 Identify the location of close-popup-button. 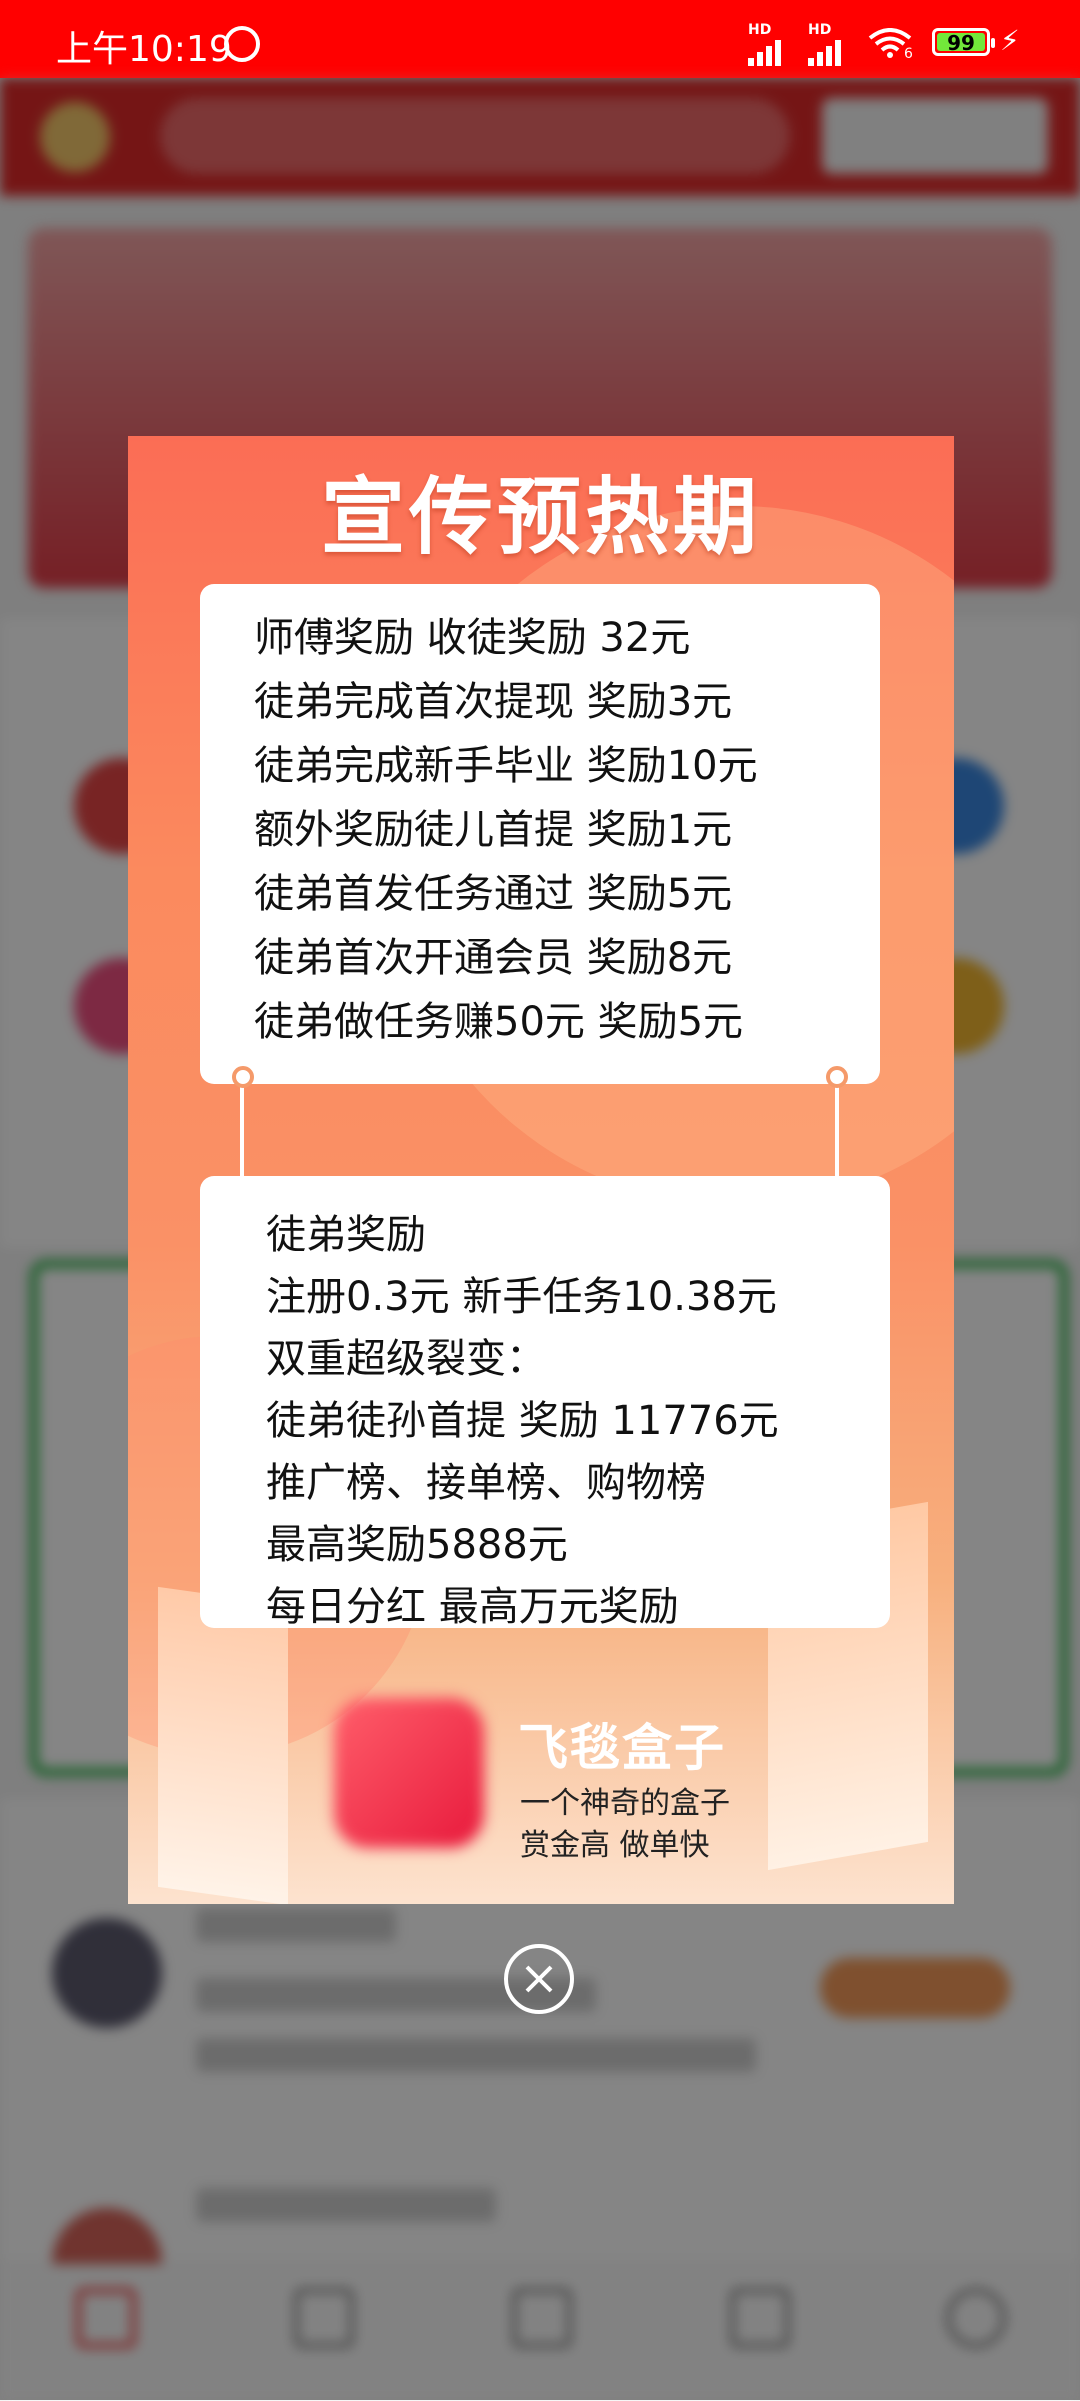
(539, 1979).